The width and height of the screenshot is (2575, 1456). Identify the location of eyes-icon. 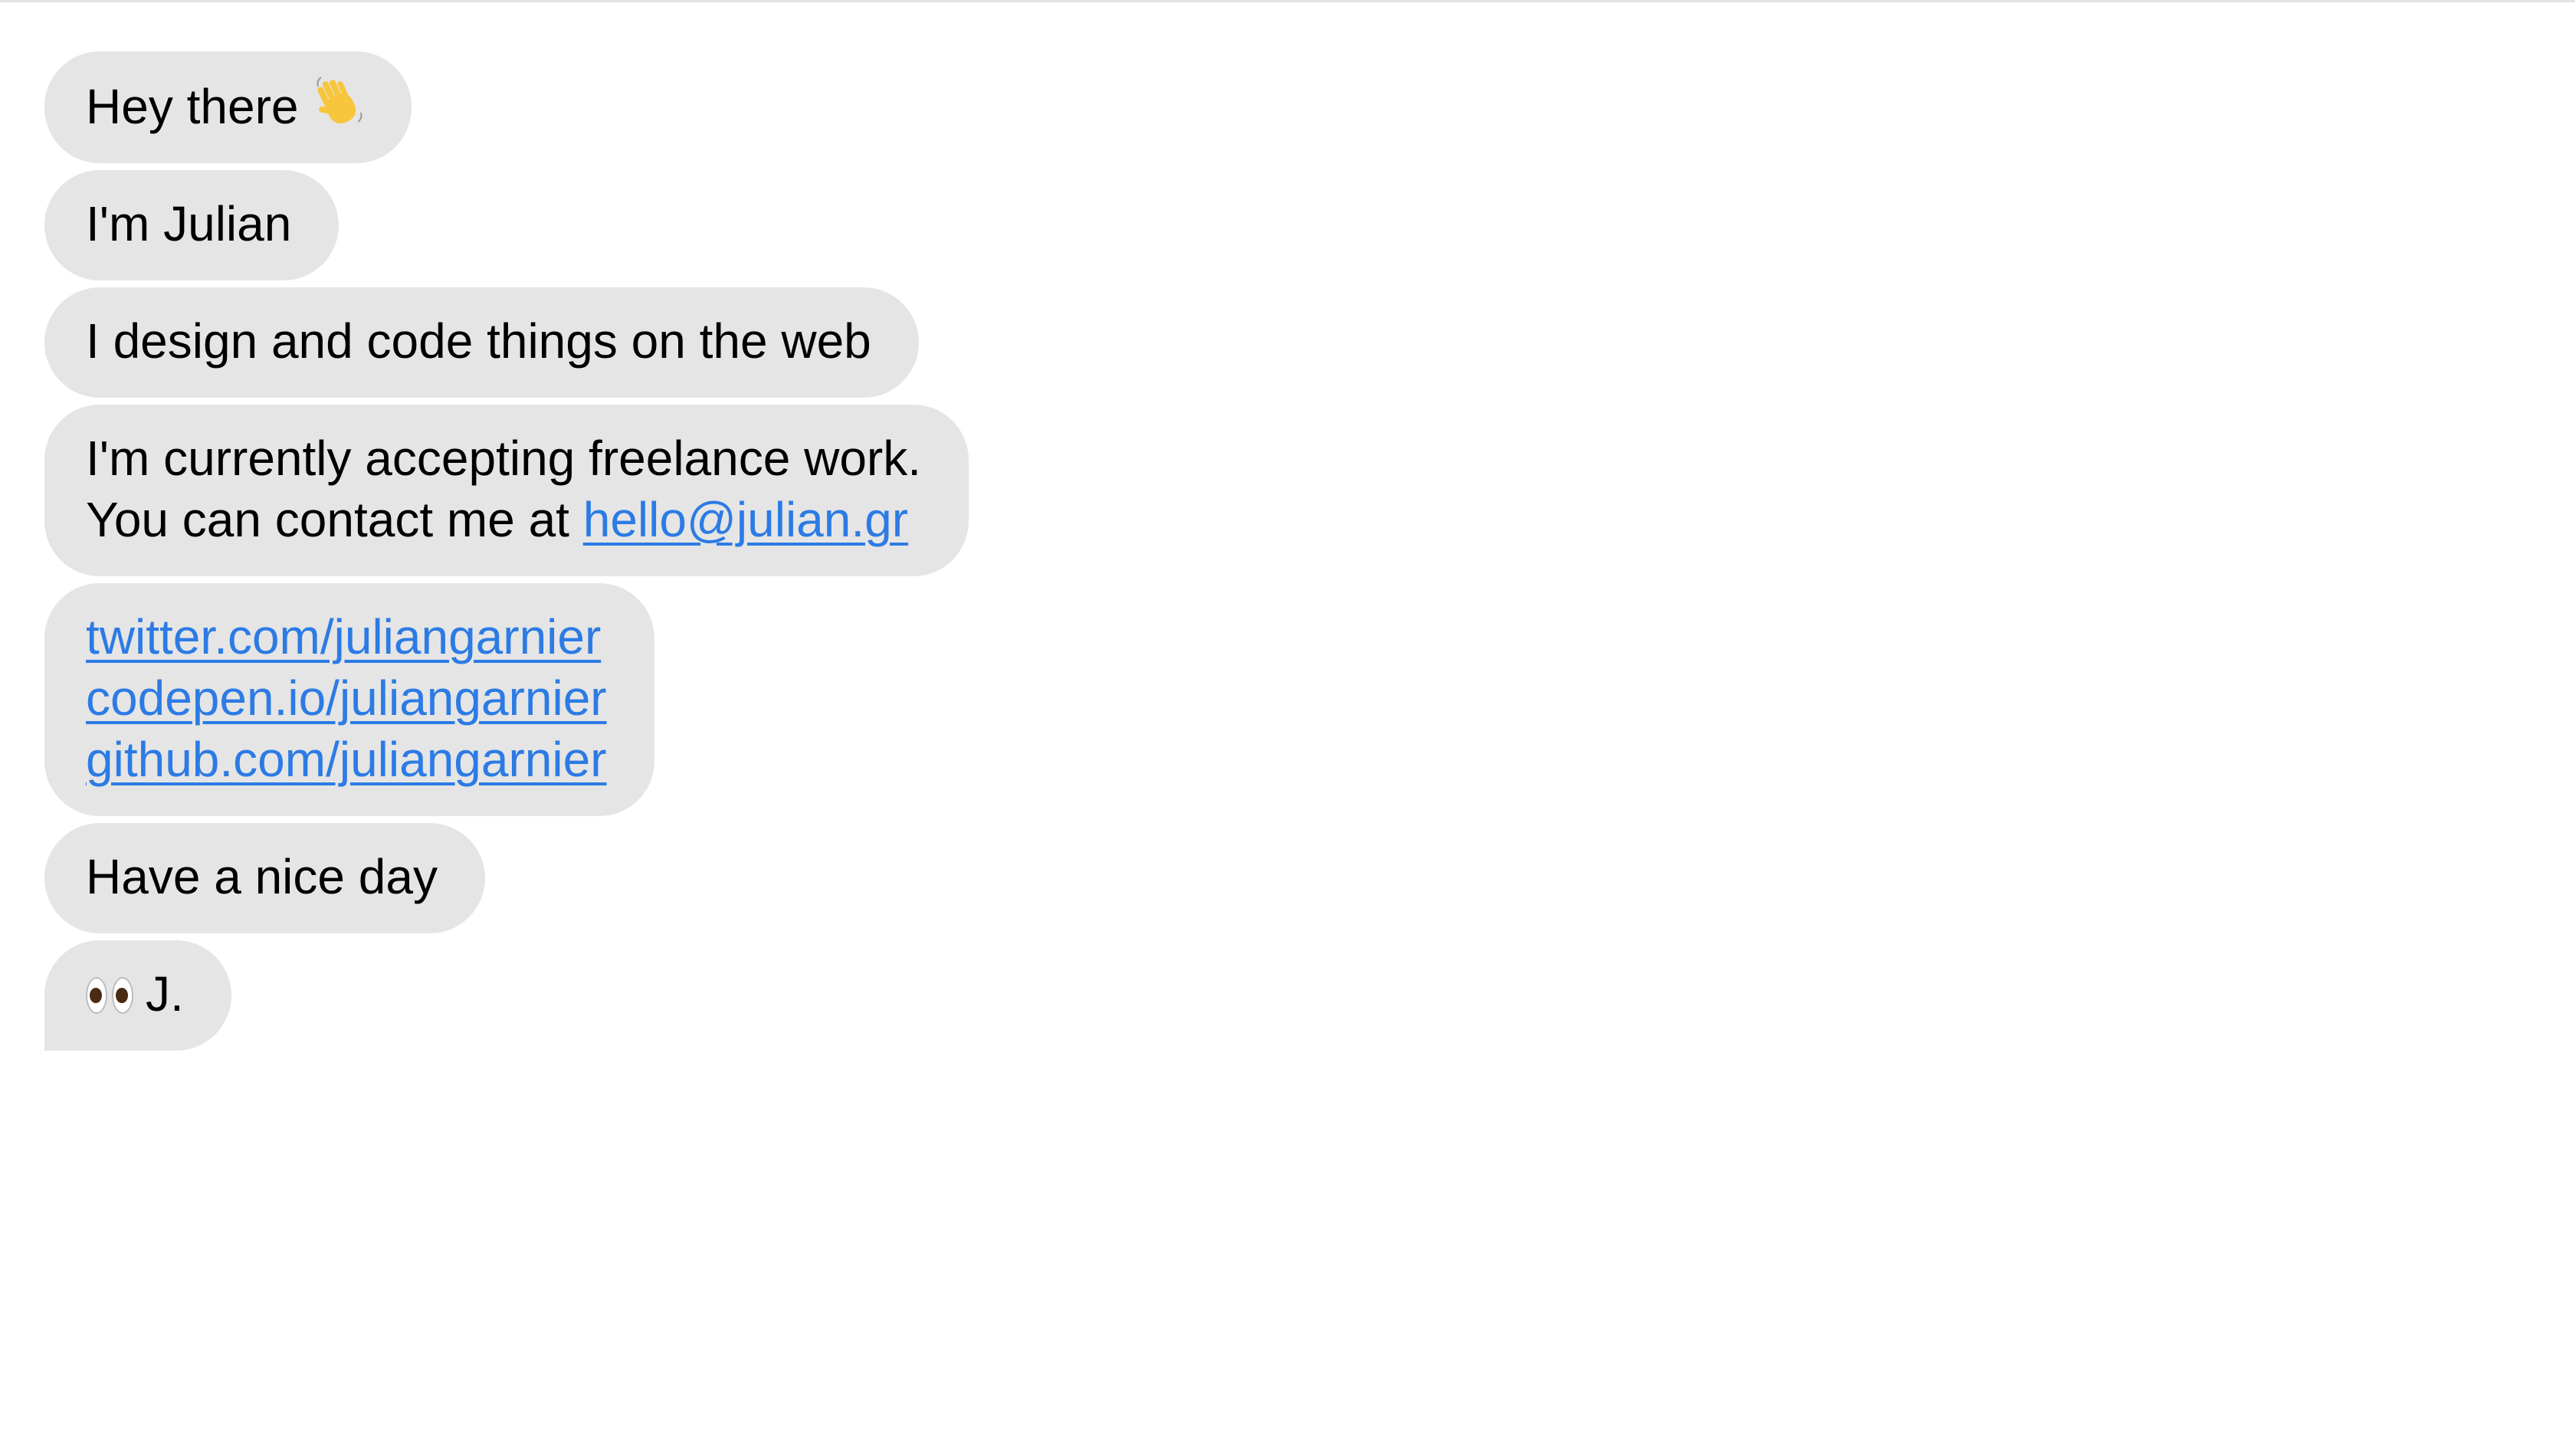
(110, 995).